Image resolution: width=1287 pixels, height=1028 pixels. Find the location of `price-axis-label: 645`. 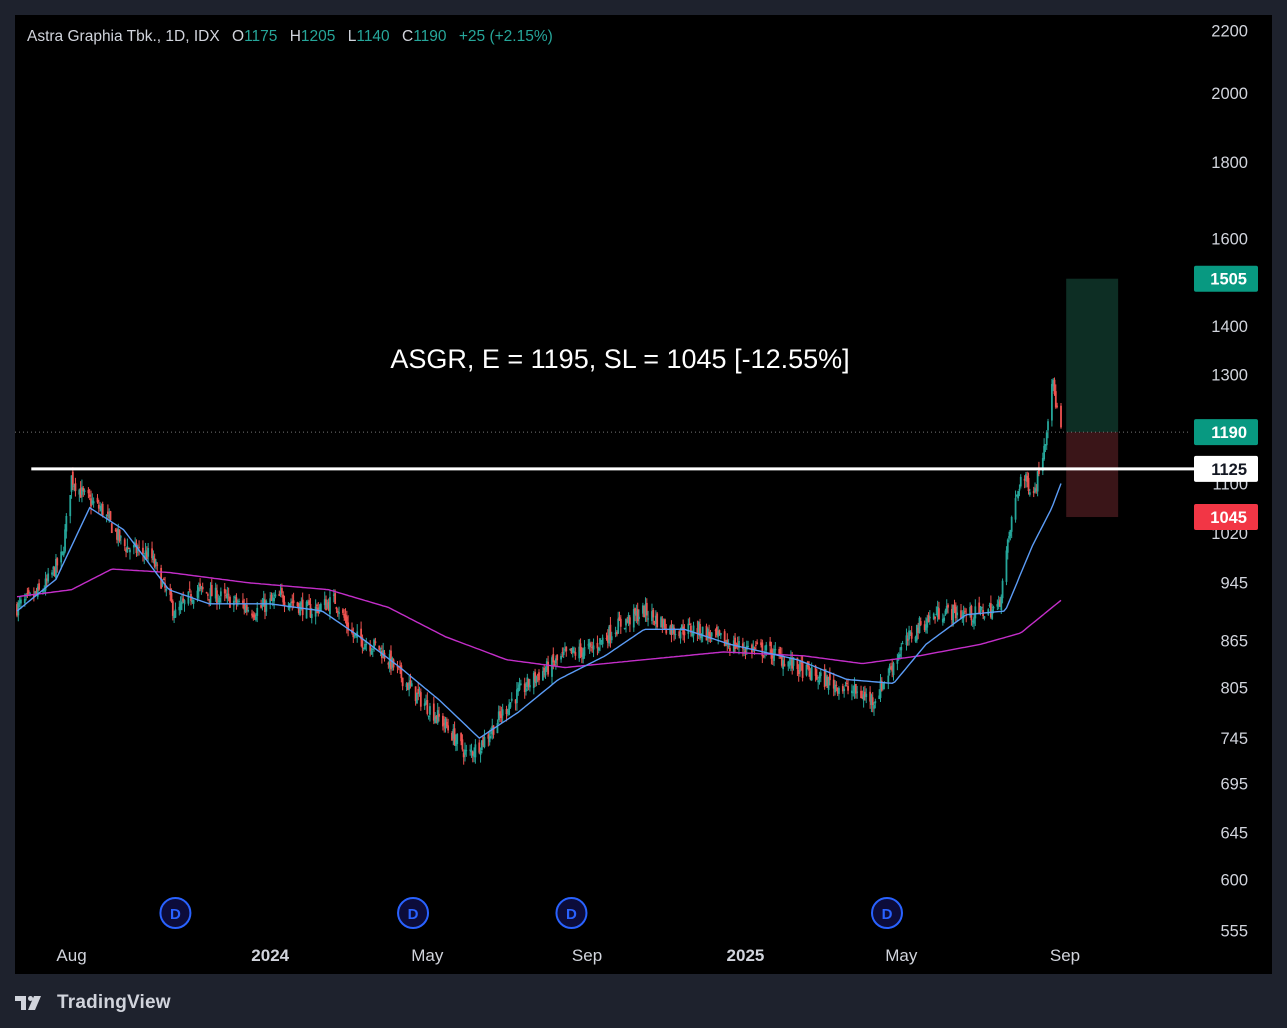

price-axis-label: 645 is located at coordinates (1234, 833).